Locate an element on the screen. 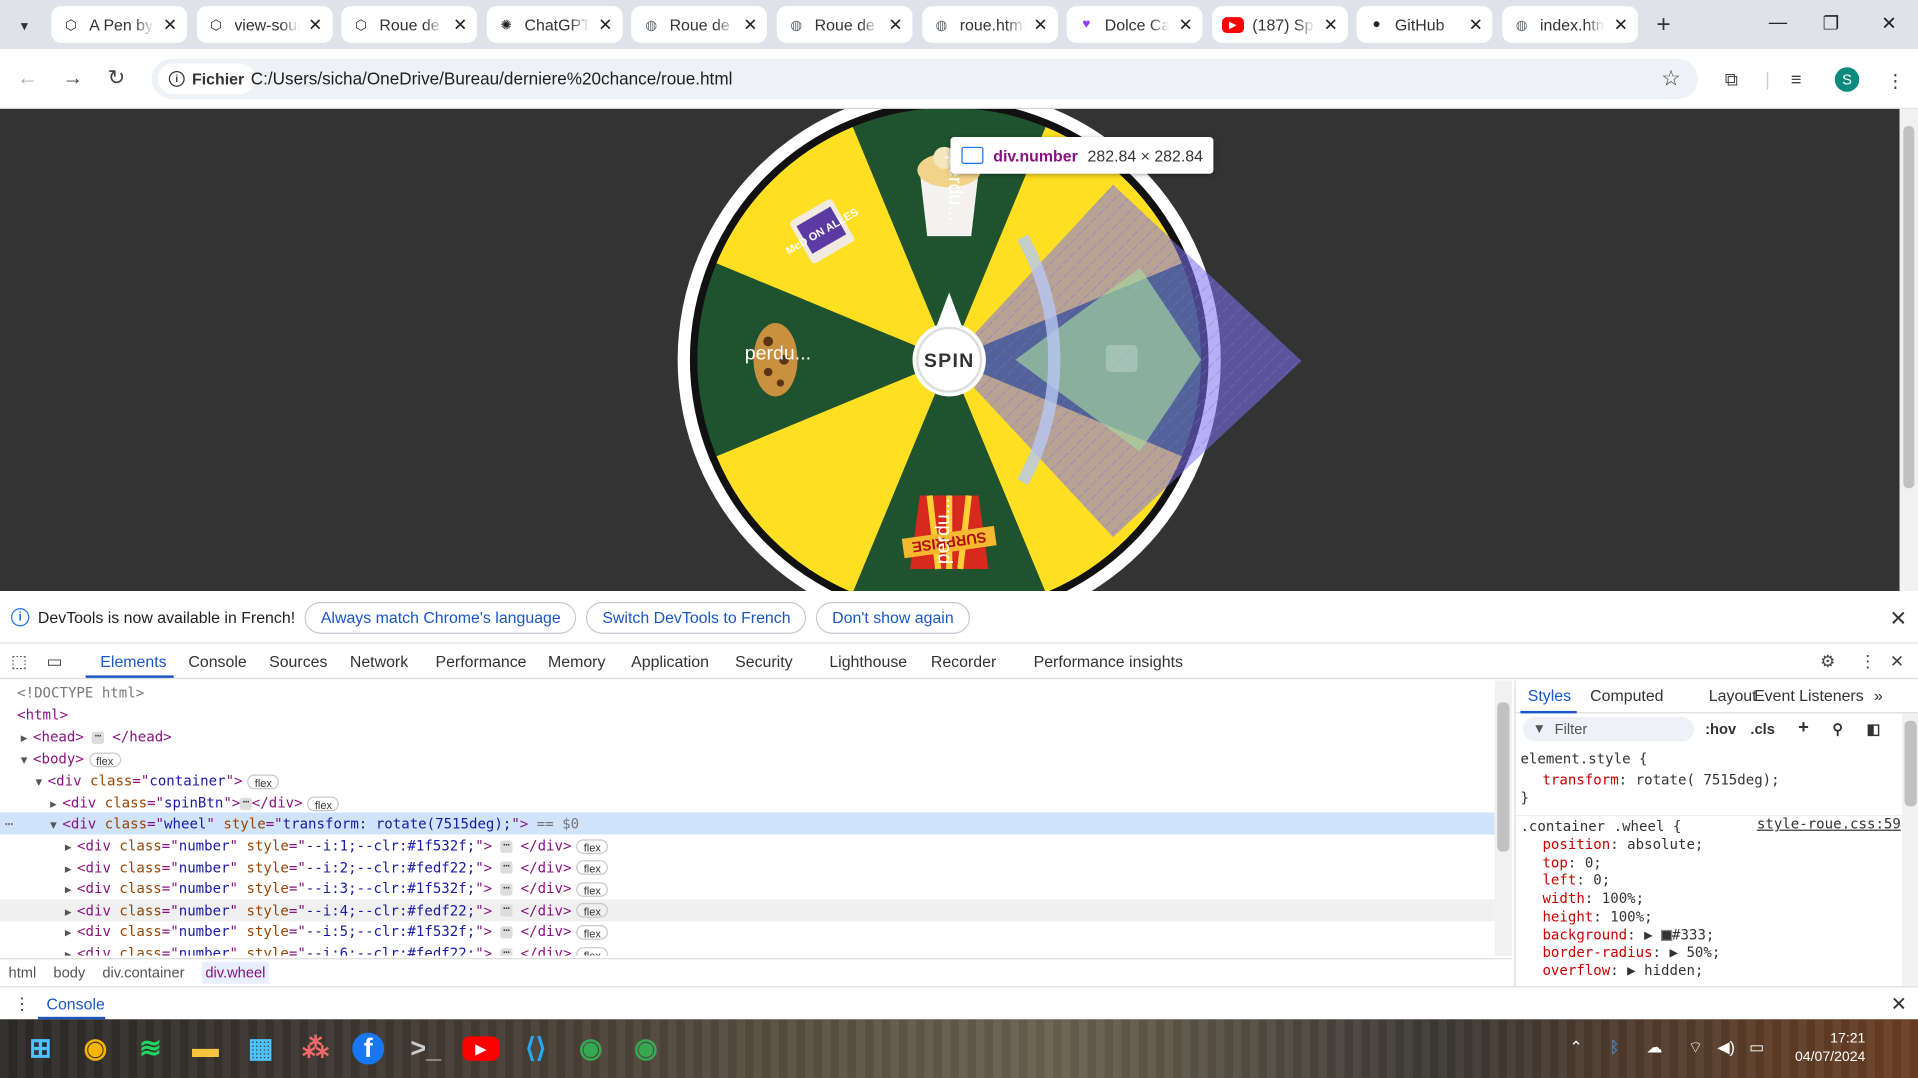 This screenshot has height=1078, width=1918. minimize-button: — is located at coordinates (1778, 22).